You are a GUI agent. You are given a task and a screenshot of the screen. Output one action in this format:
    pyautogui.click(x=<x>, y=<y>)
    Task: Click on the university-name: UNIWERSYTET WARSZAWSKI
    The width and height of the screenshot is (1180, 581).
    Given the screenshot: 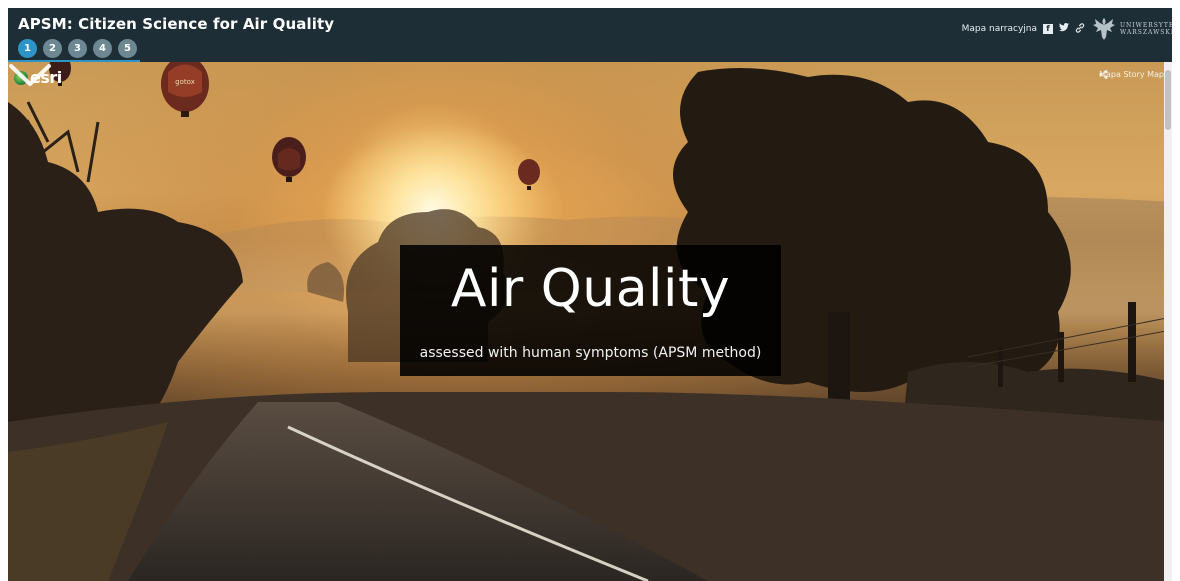 What is the action you would take?
    pyautogui.click(x=1146, y=29)
    